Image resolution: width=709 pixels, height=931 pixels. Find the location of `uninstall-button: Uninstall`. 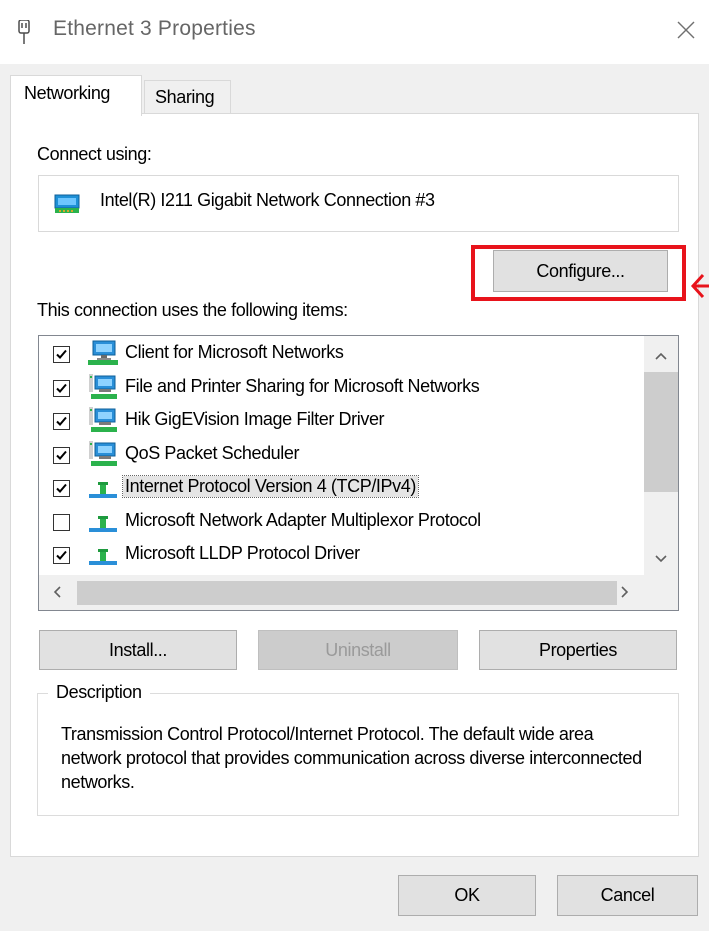

uninstall-button: Uninstall is located at coordinates (358, 650).